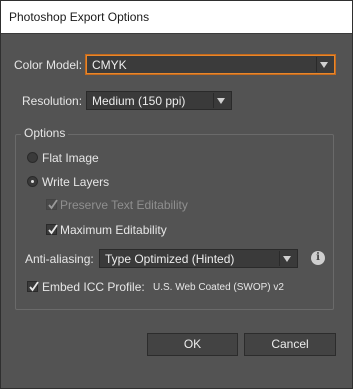 This screenshot has height=389, width=353. Describe the element at coordinates (113, 230) in the screenshot. I see `max-editability-label: Maximum Editability` at that location.